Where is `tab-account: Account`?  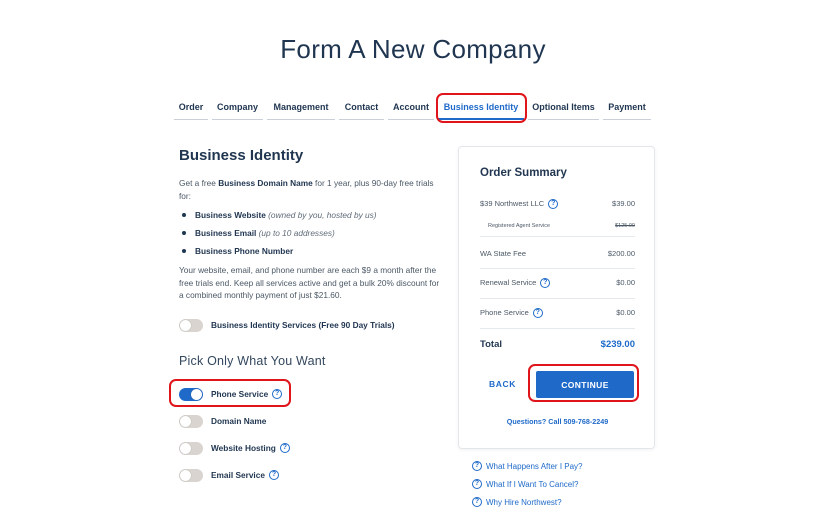
tab-account: Account is located at coordinates (411, 109).